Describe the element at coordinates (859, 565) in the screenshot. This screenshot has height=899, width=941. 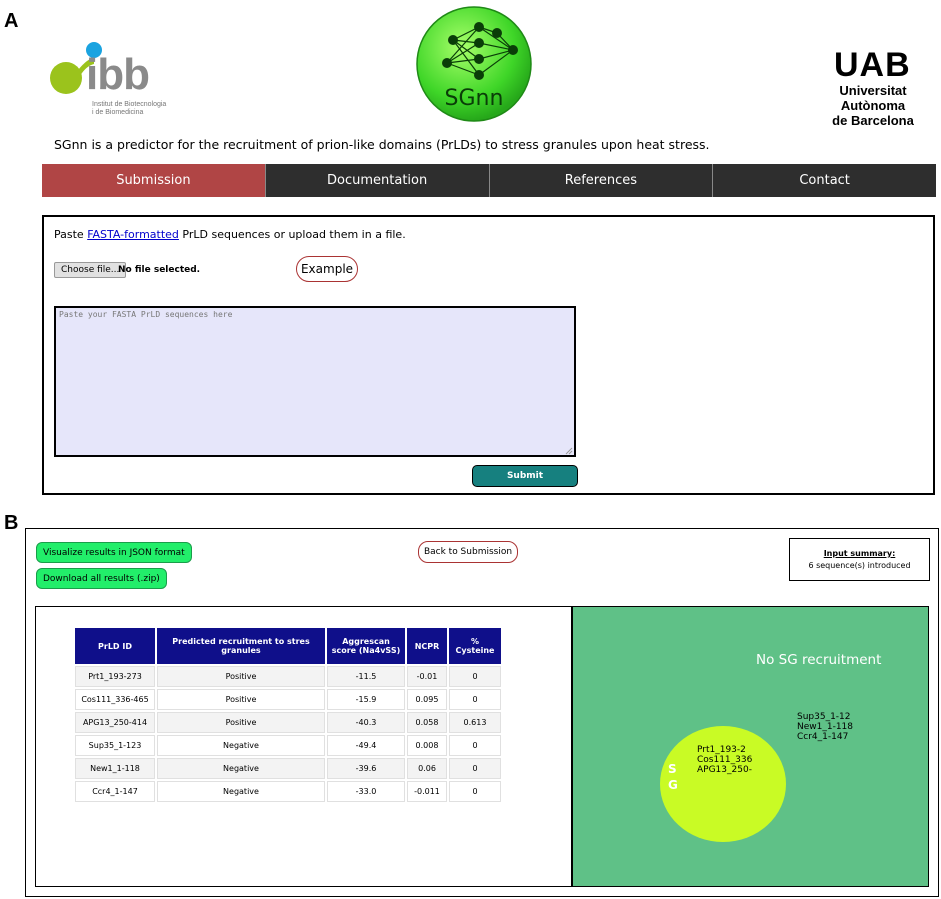
I see `input-summary-count: 6 sequence(s) introduced` at that location.